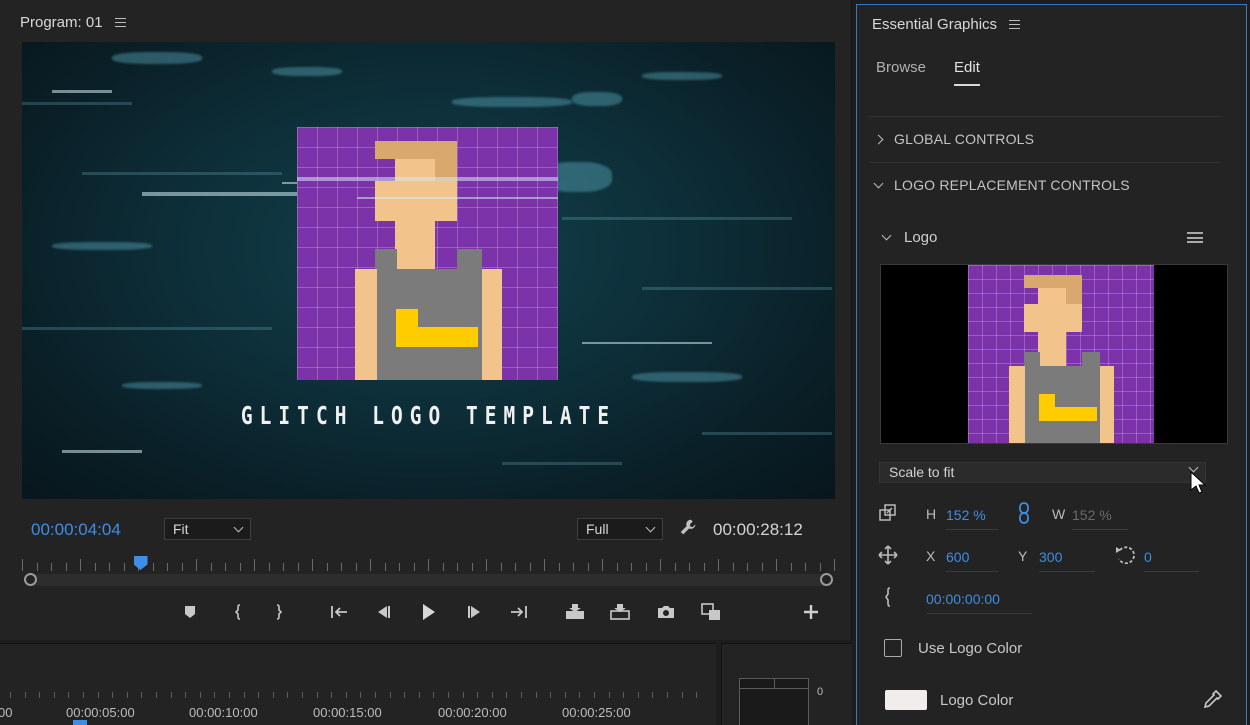 The height and width of the screenshot is (725, 1250). What do you see at coordinates (979, 602) in the screenshot?
I see `time-value: 00:00:00:00` at bounding box center [979, 602].